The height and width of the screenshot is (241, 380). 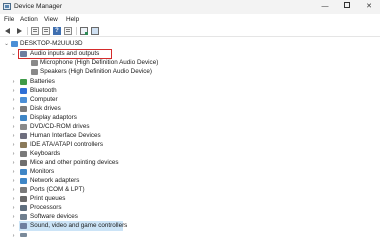 I want to click on storage-controller-icon, so click(x=23, y=235).